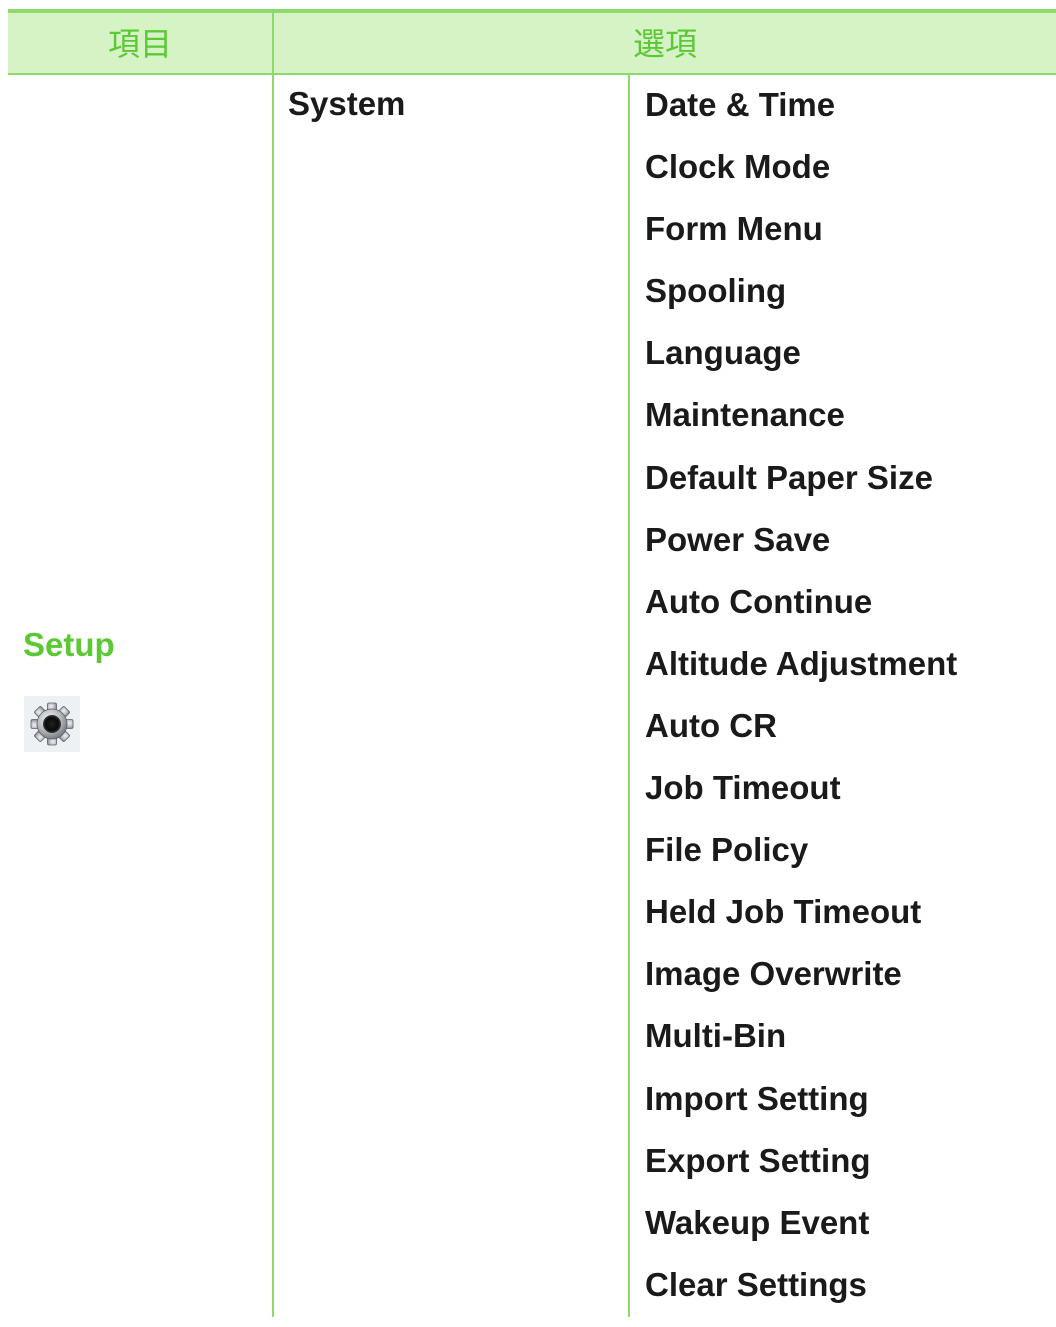  What do you see at coordinates (743, 788) in the screenshot?
I see `option-job-timeout: Job Timeout` at bounding box center [743, 788].